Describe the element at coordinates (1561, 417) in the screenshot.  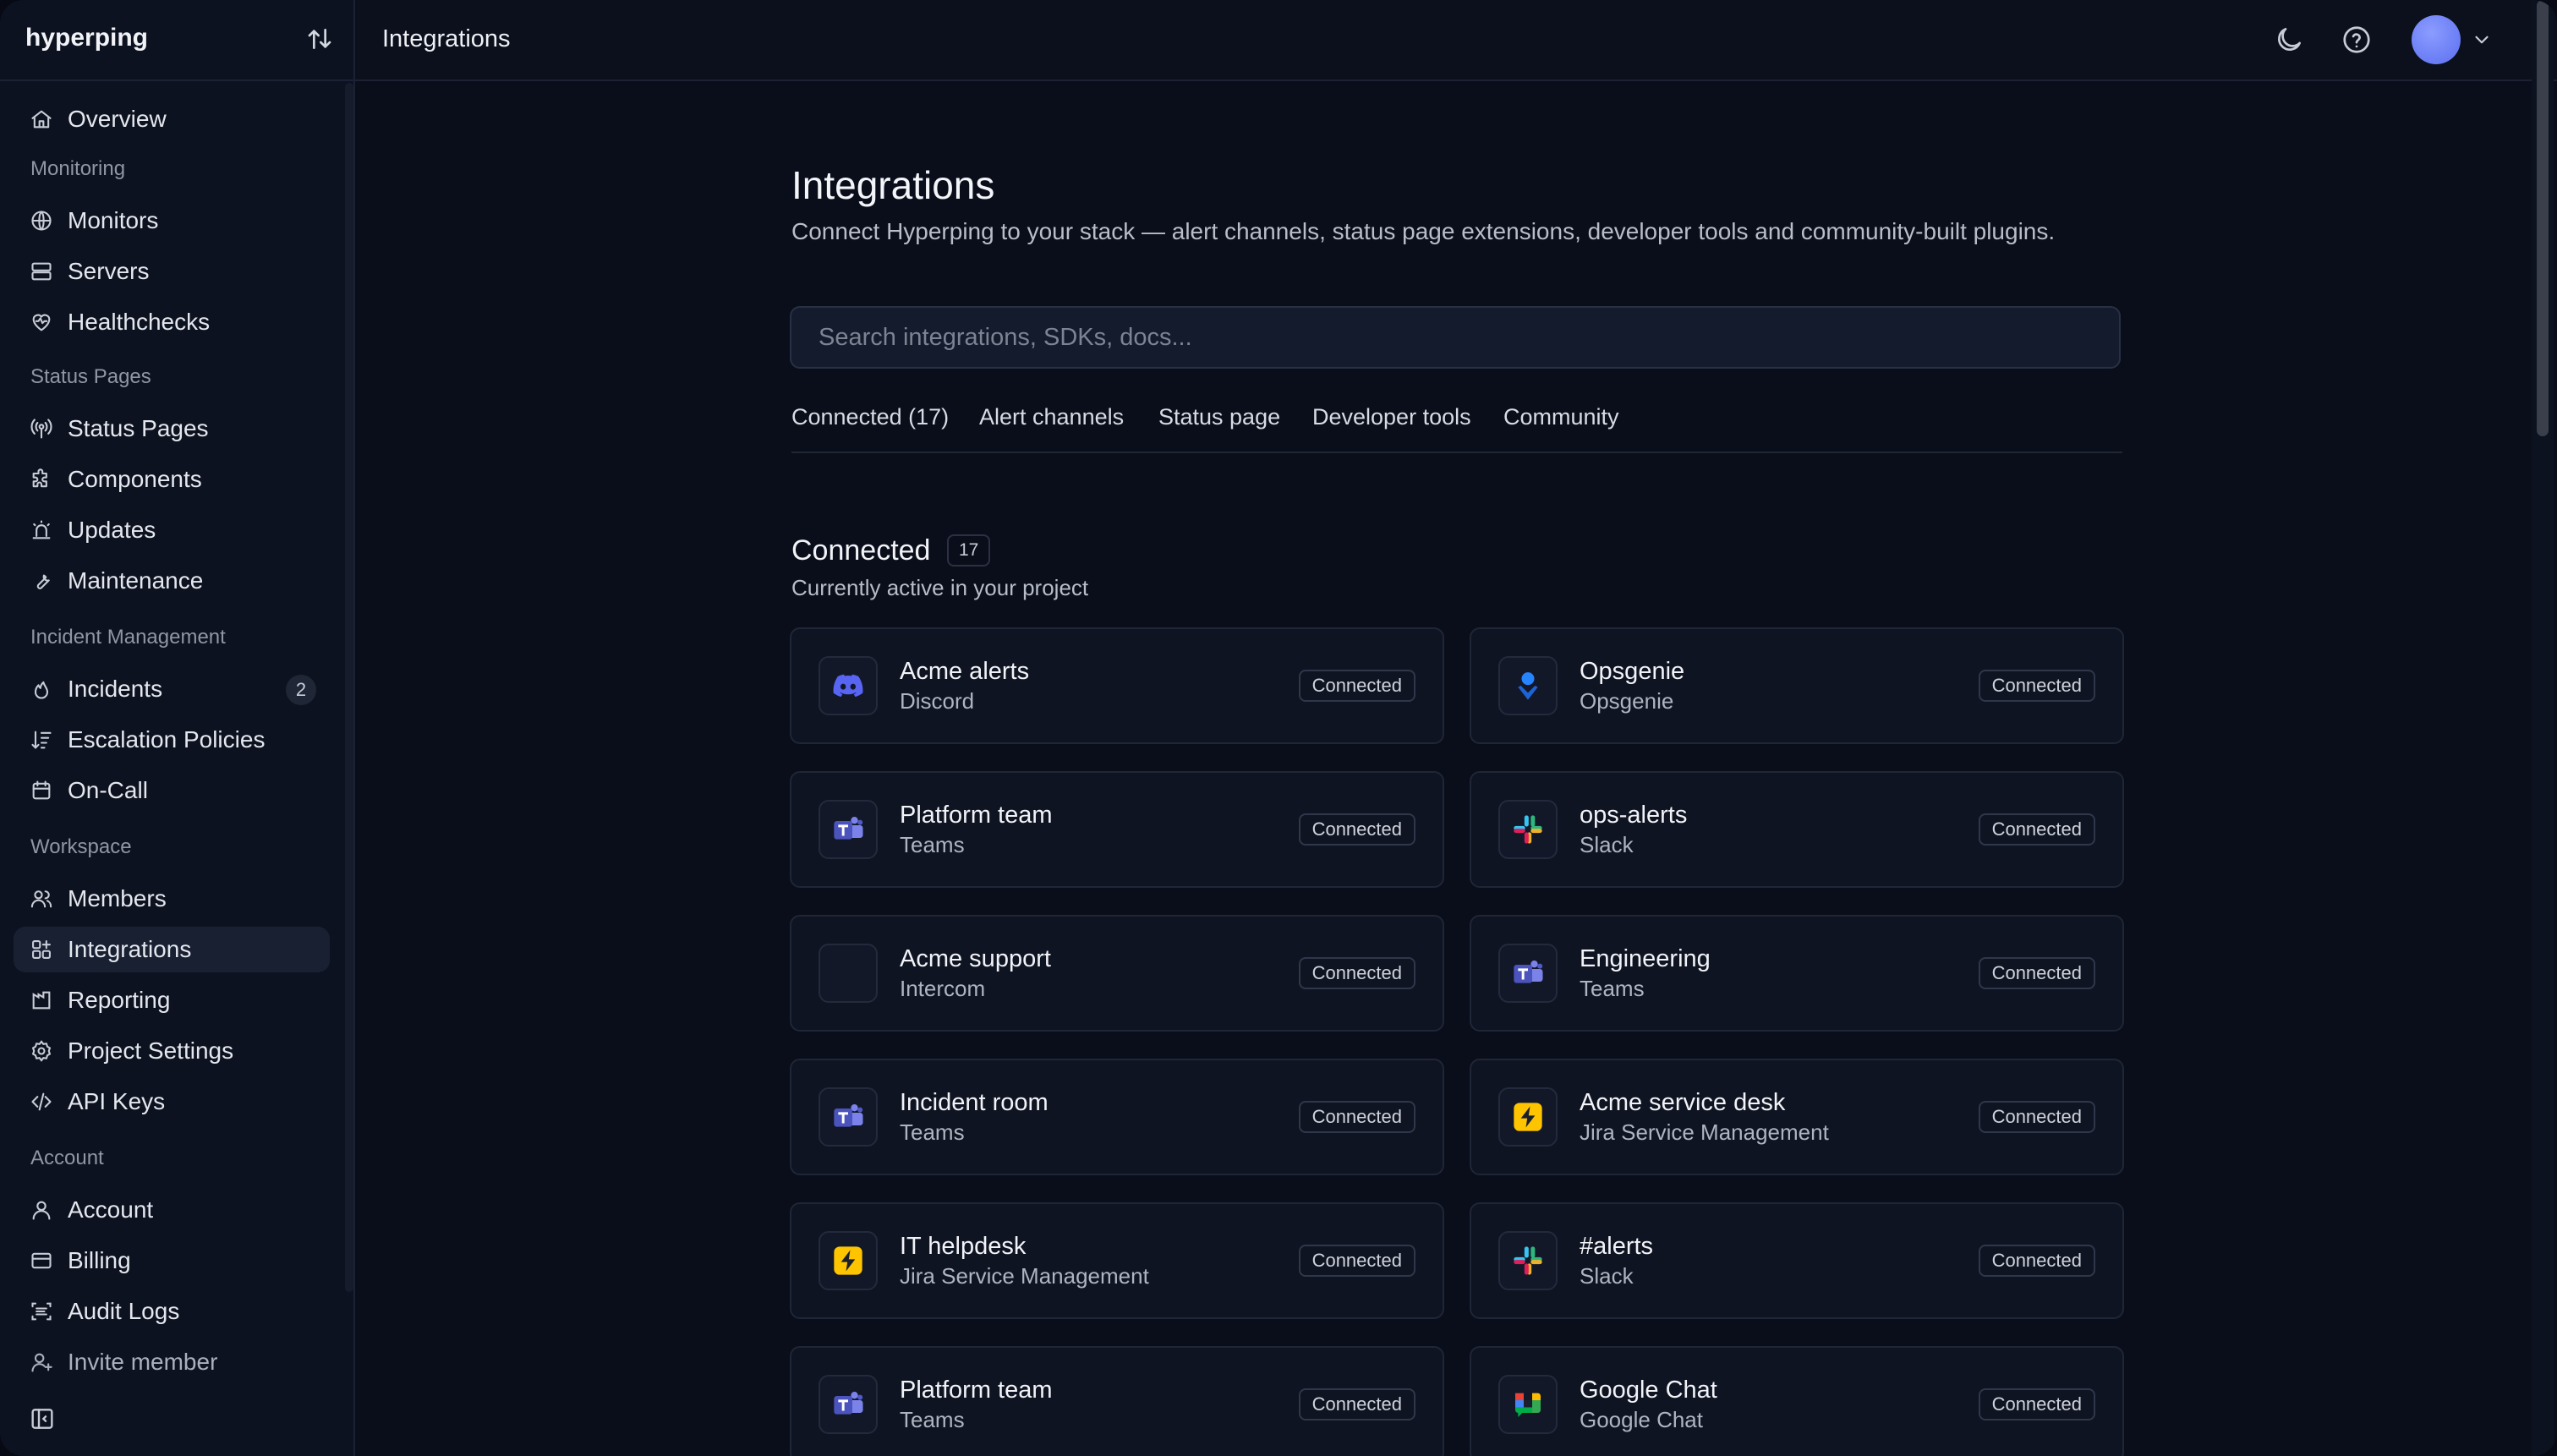
I see `tab-community: Community` at that location.